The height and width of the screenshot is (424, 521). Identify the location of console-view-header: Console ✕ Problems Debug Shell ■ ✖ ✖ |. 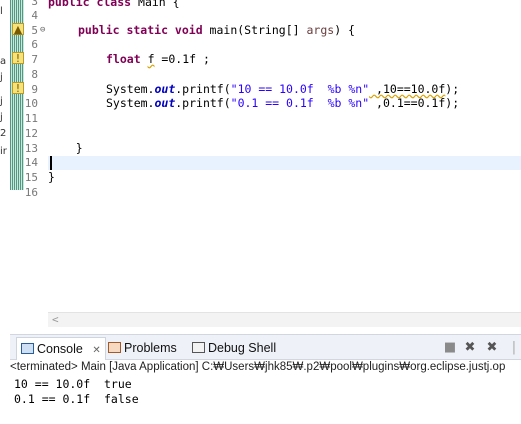
(265, 347).